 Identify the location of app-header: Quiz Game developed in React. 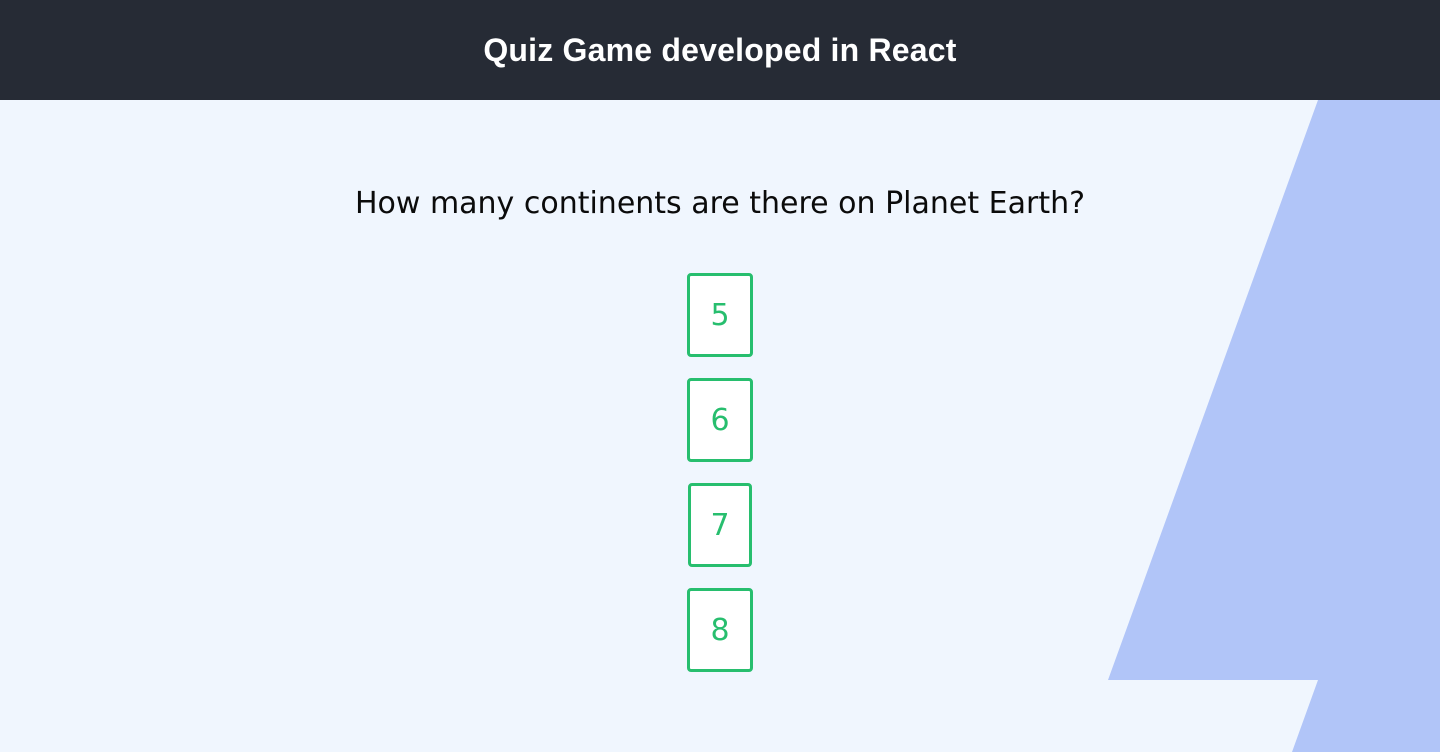
(720, 50).